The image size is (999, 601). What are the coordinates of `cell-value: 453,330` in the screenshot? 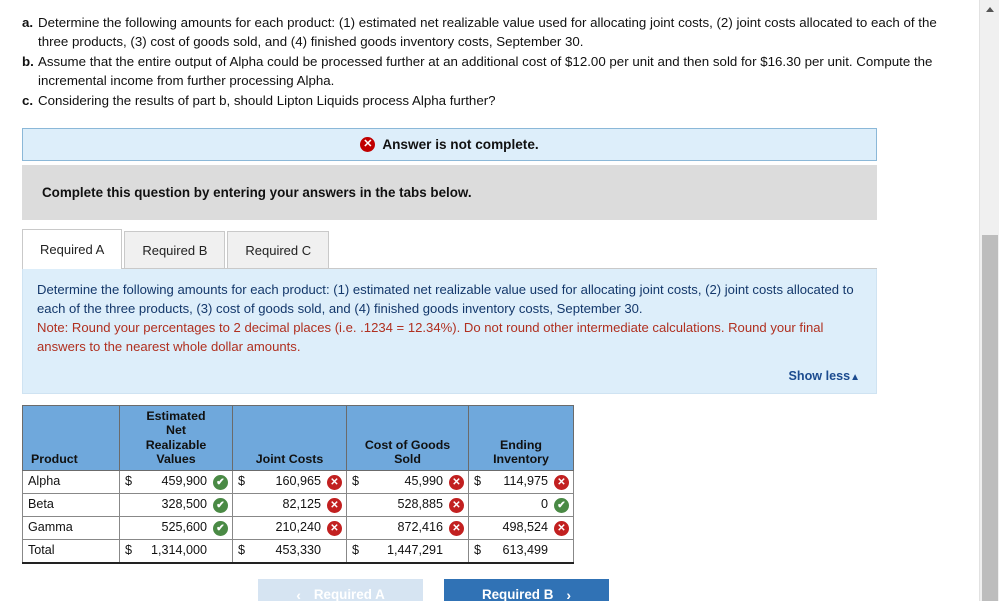 It's located at (298, 550).